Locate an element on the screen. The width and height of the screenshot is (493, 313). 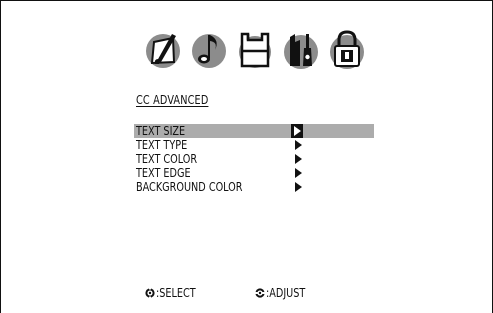
menu-item-text-color: TEXT COLOR is located at coordinates (254, 159).